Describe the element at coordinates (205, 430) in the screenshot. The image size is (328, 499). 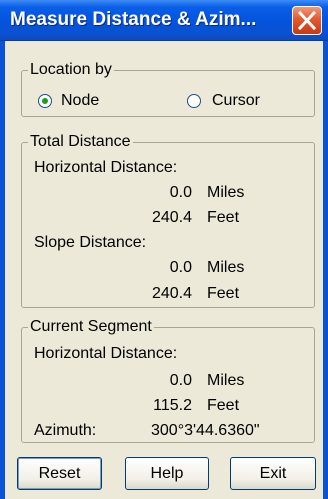
I see `azimuth-value: 300°3'44.6360"` at that location.